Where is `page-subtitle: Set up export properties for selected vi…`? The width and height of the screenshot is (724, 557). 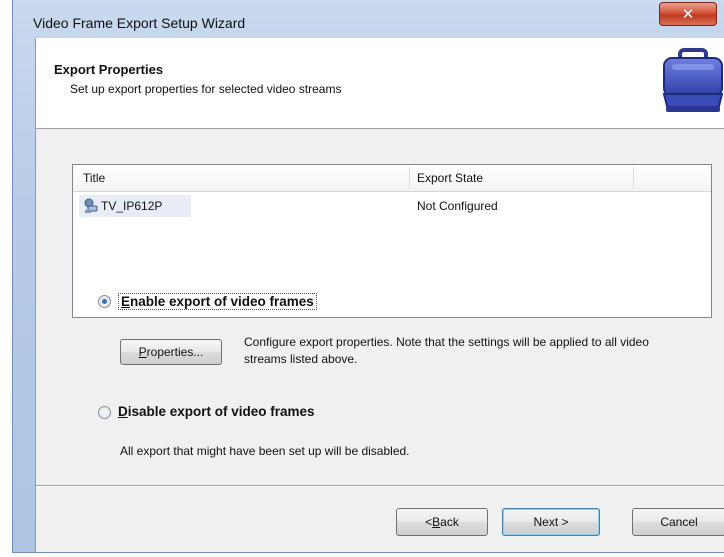 page-subtitle: Set up export properties for selected vi… is located at coordinates (206, 89).